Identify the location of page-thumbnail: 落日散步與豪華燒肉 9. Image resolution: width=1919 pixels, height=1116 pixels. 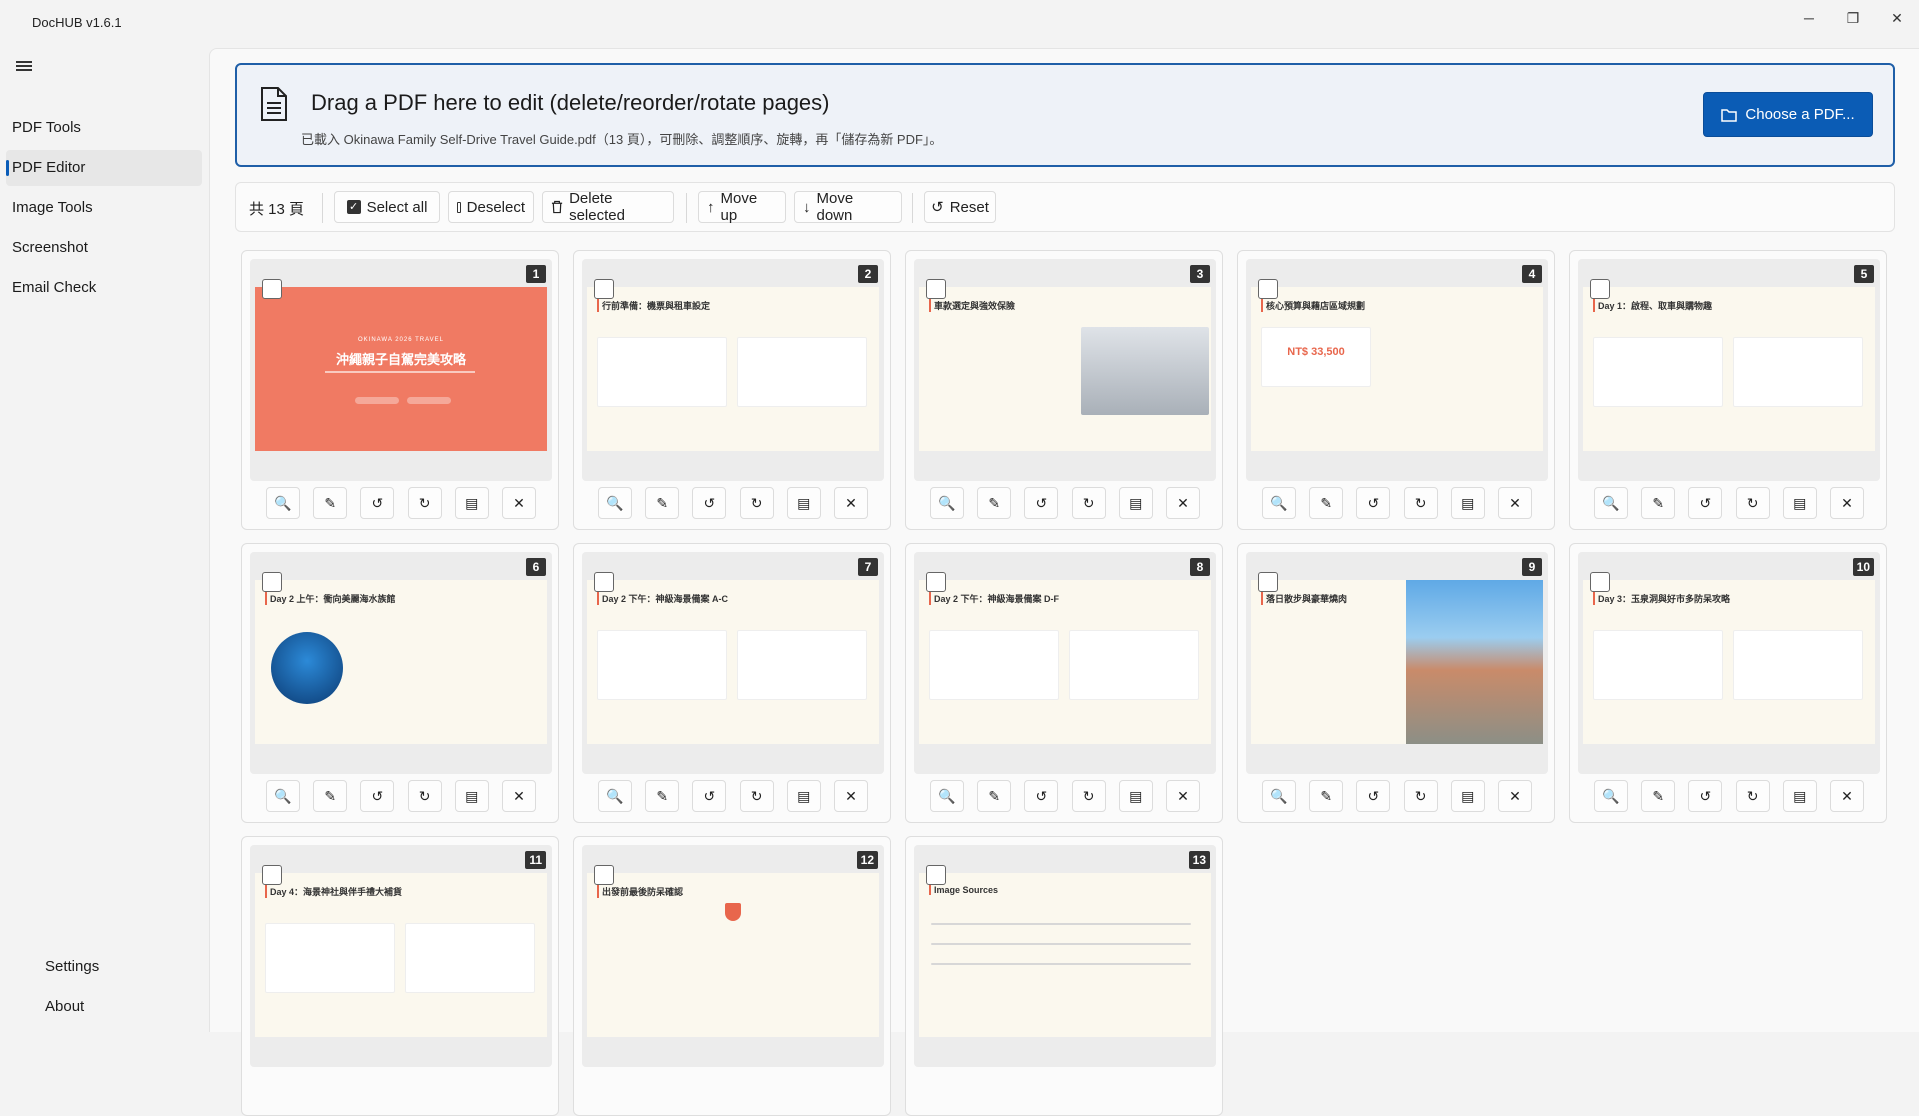
(1397, 663).